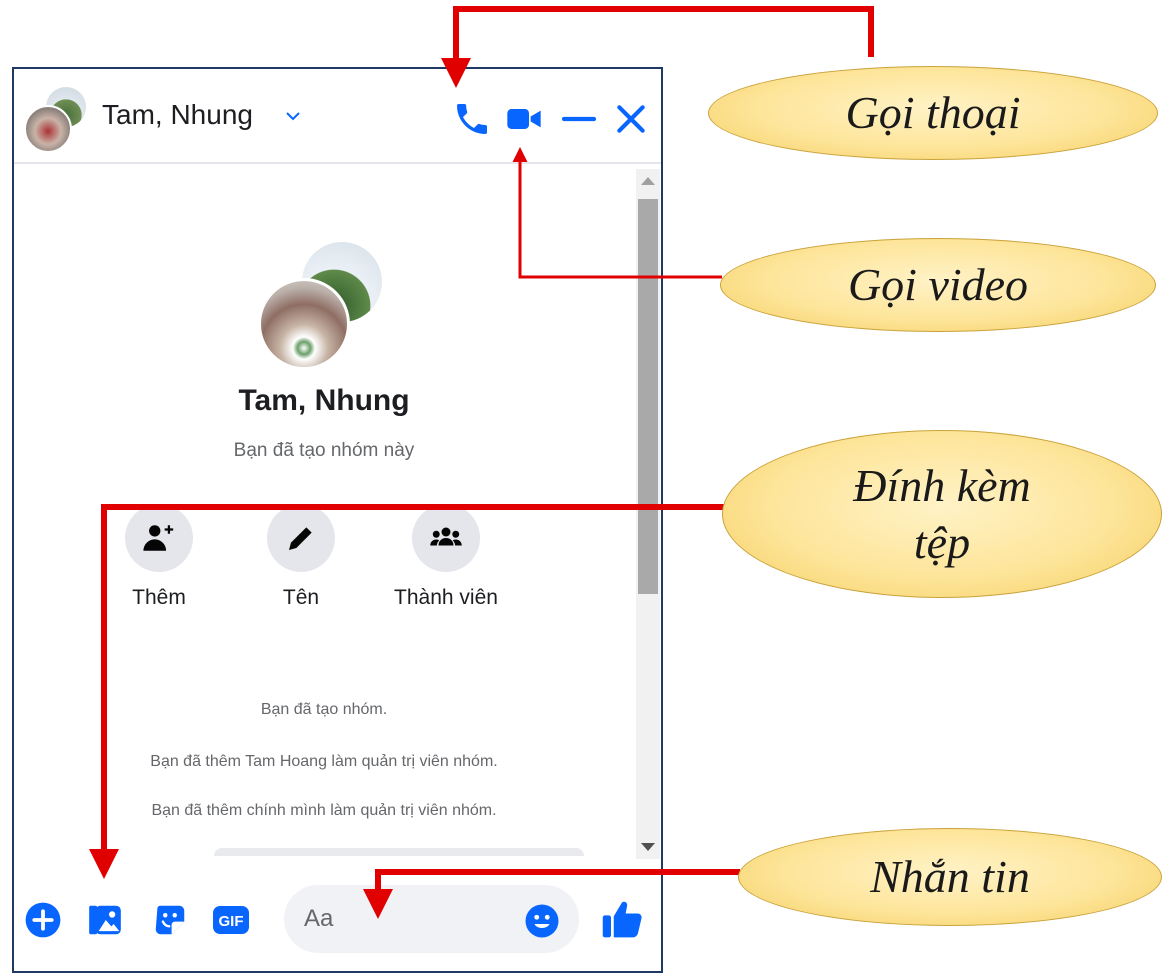 The height and width of the screenshot is (978, 1166). What do you see at coordinates (622, 919) in the screenshot?
I see `thumbs-up-icon` at bounding box center [622, 919].